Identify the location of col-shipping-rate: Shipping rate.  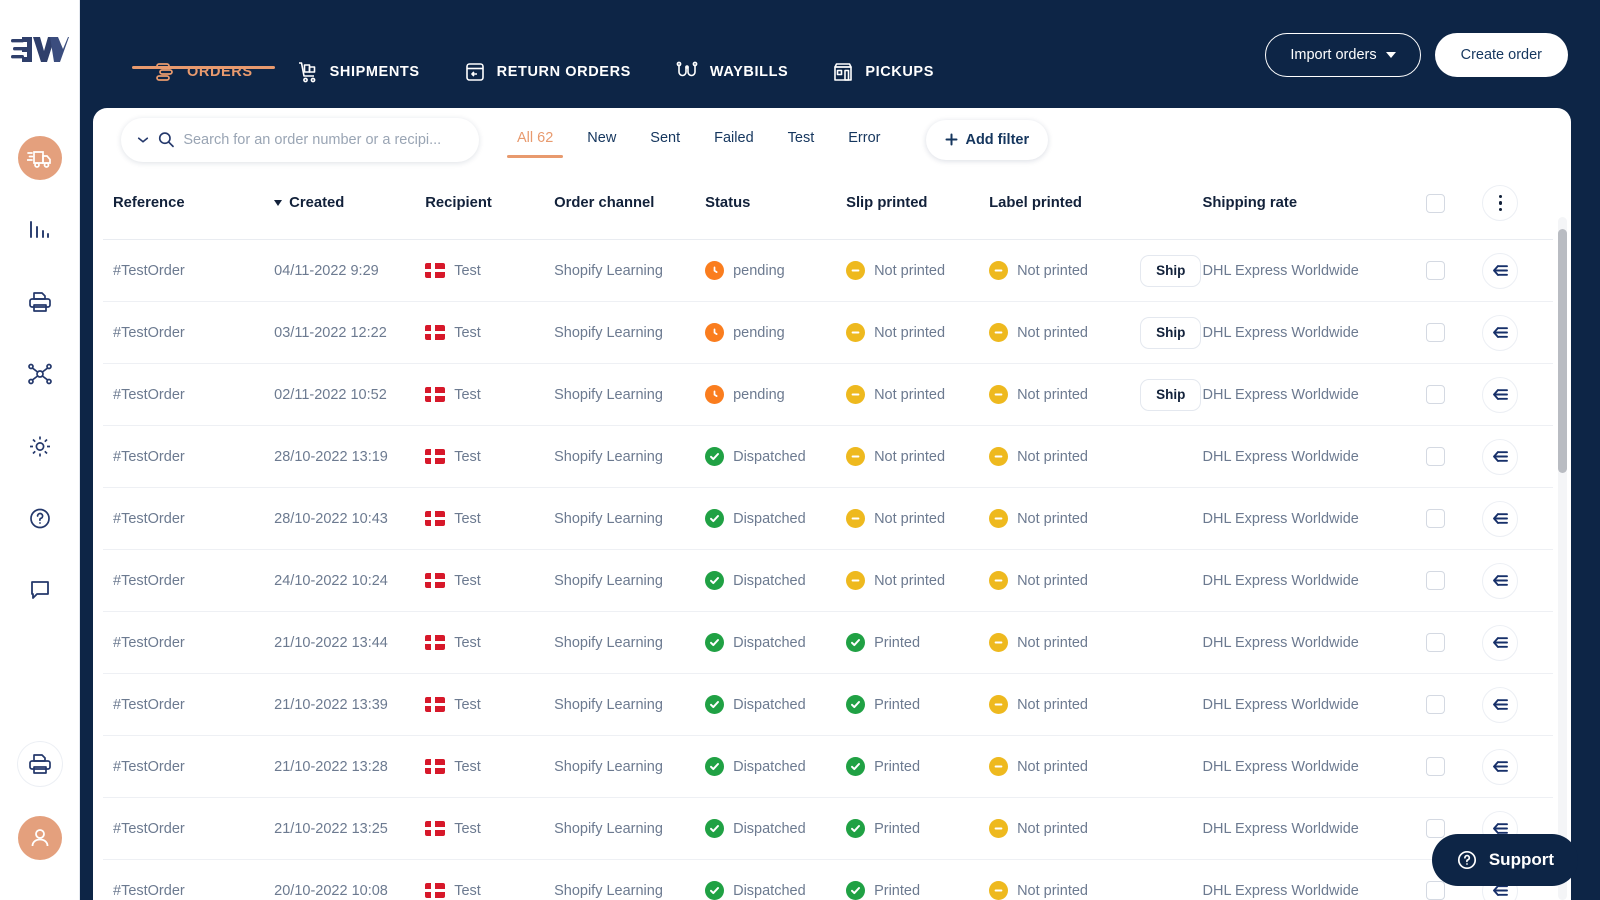
(1314, 205).